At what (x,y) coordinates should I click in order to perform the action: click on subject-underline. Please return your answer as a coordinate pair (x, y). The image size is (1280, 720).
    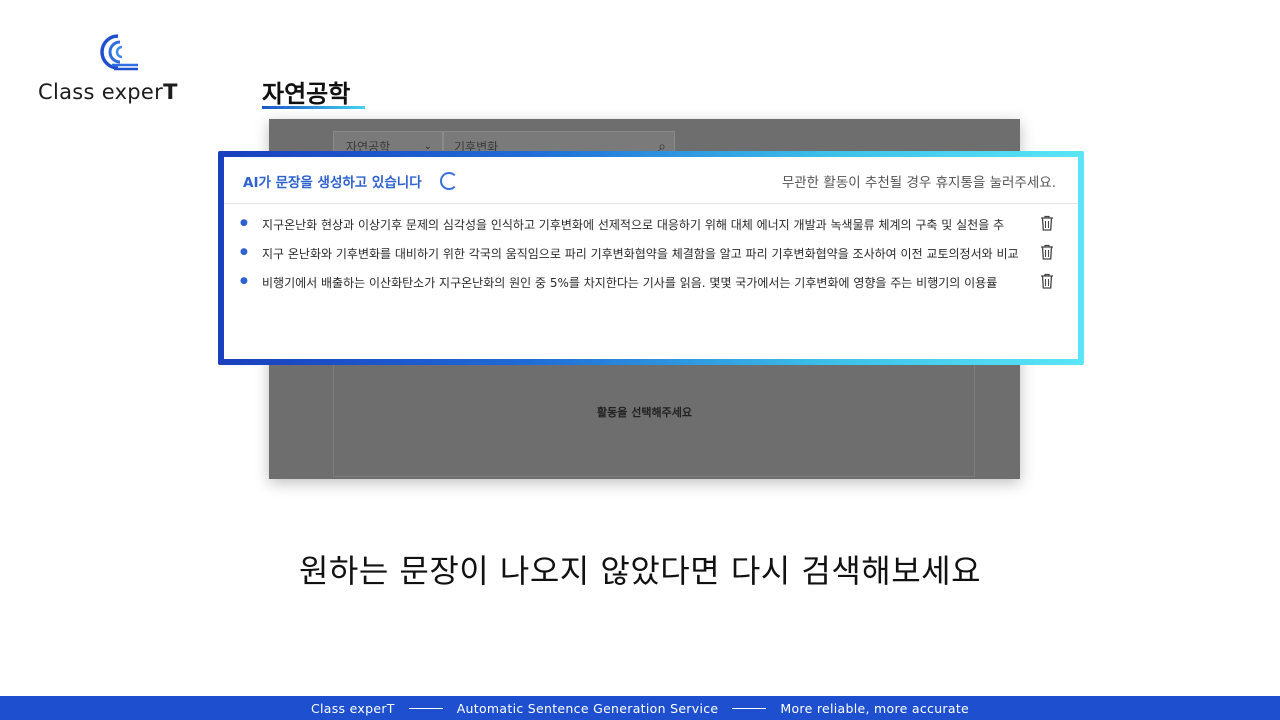
    Looking at the image, I should click on (313, 107).